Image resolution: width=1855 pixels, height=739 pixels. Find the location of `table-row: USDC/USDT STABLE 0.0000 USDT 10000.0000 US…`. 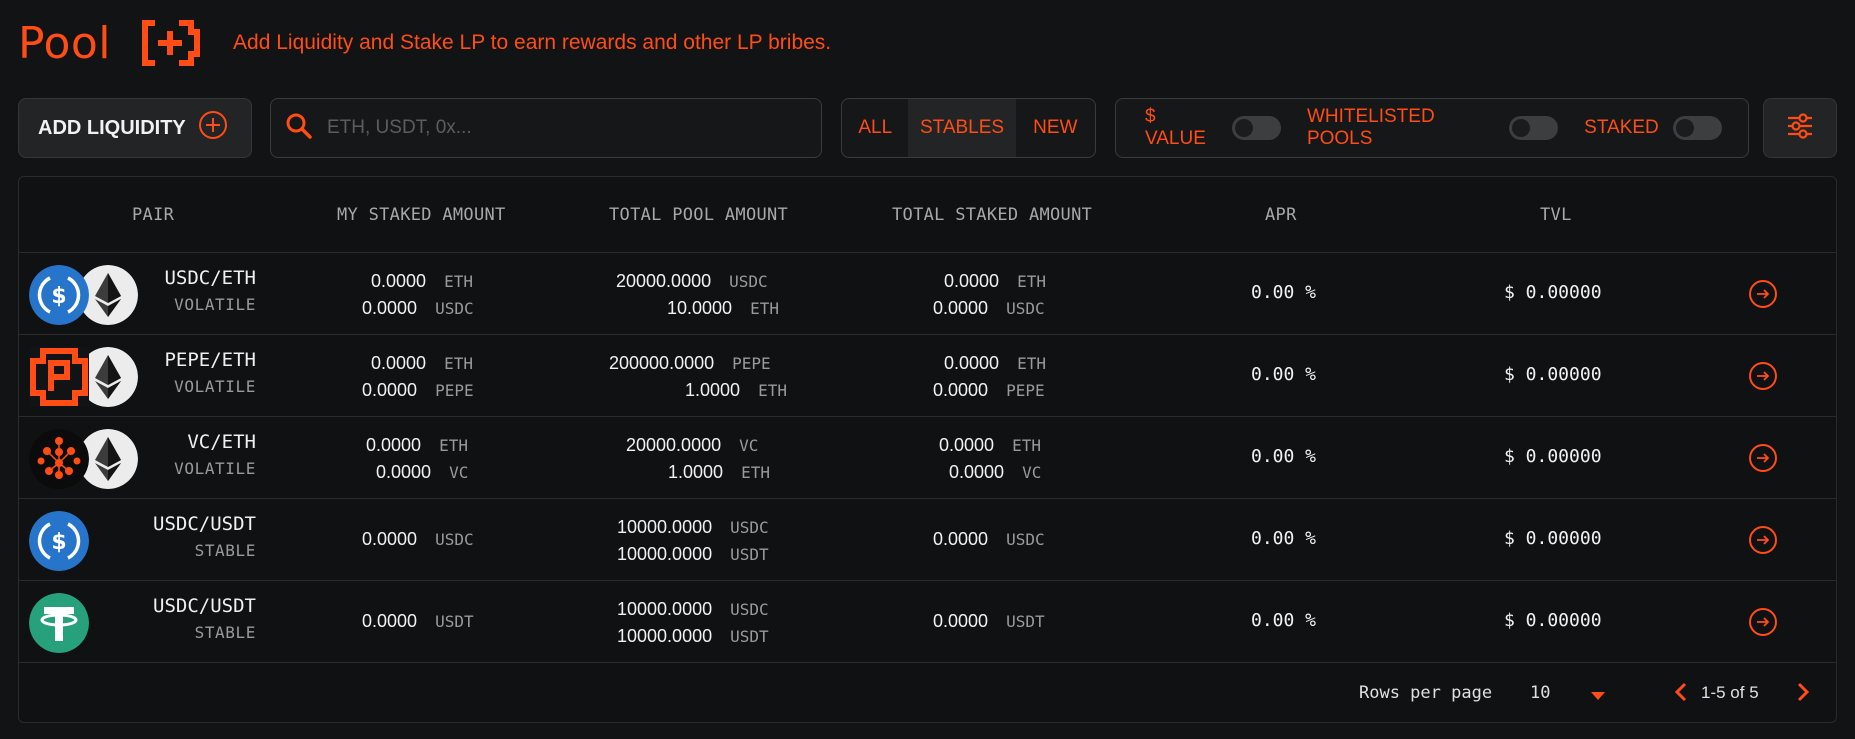

table-row: USDC/USDT STABLE 0.0000 USDT 10000.0000 US… is located at coordinates (927, 622).